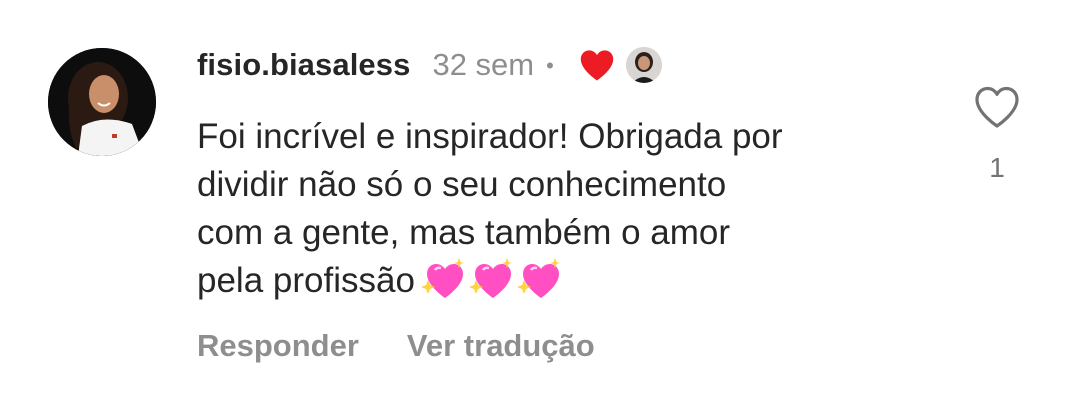 The image size is (1080, 405). I want to click on comment-header: fisio.biasaless 32 sem •, so click(429, 65).